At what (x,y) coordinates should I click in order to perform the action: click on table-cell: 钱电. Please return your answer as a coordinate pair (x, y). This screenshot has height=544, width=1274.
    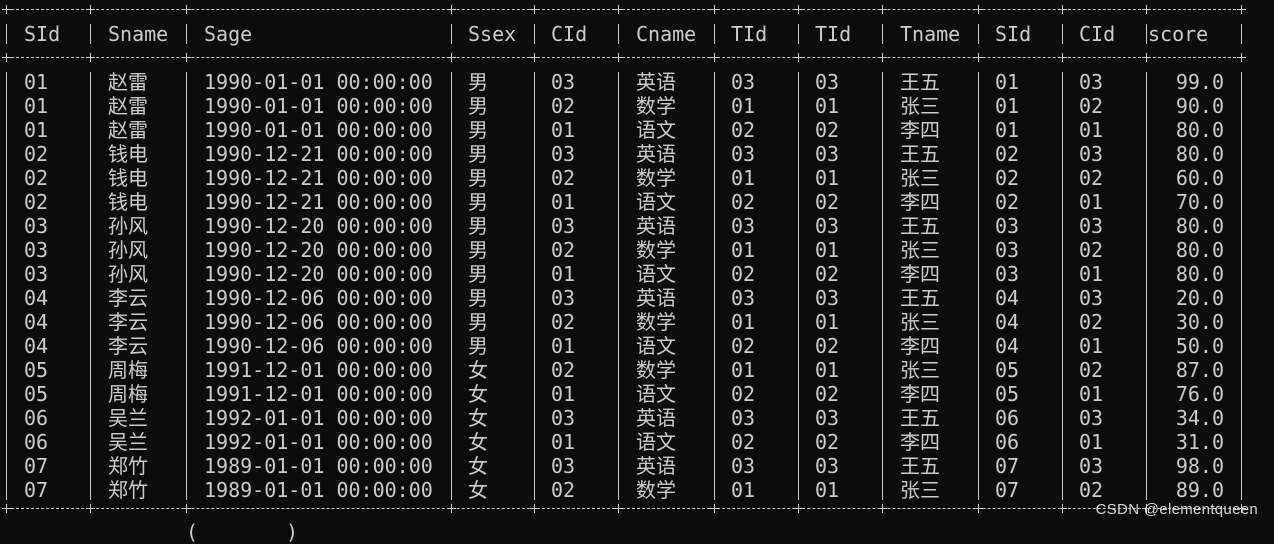
    Looking at the image, I should click on (128, 154).